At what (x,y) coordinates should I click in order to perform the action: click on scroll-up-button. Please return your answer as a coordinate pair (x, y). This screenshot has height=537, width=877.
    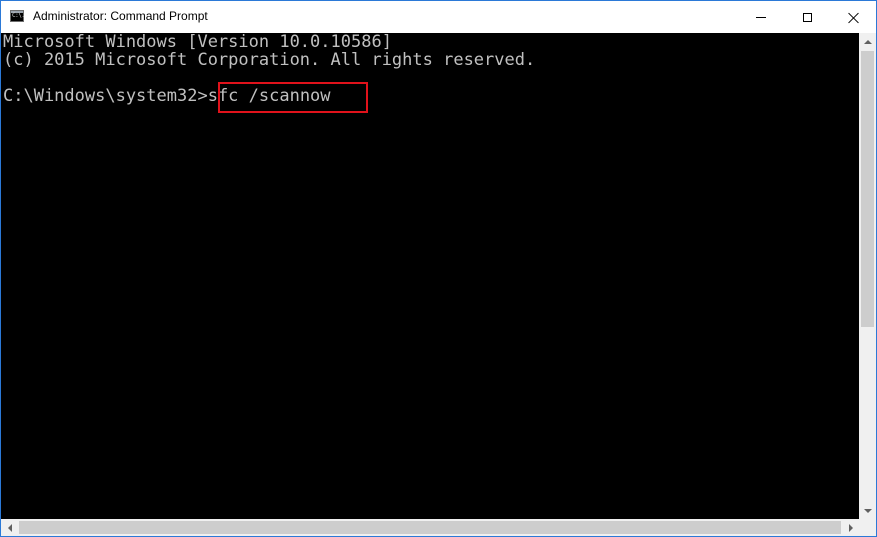
    Looking at the image, I should click on (867, 41).